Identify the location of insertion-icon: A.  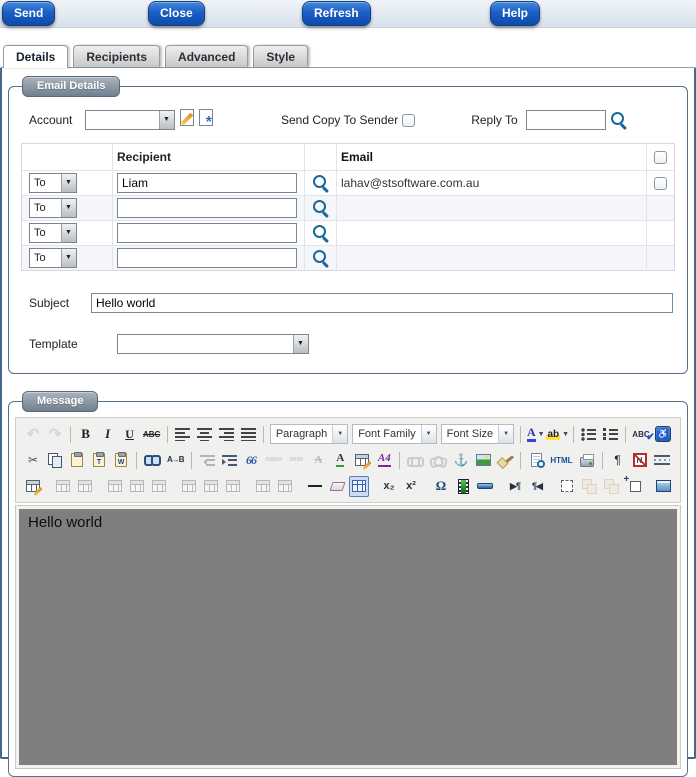
(340, 460).